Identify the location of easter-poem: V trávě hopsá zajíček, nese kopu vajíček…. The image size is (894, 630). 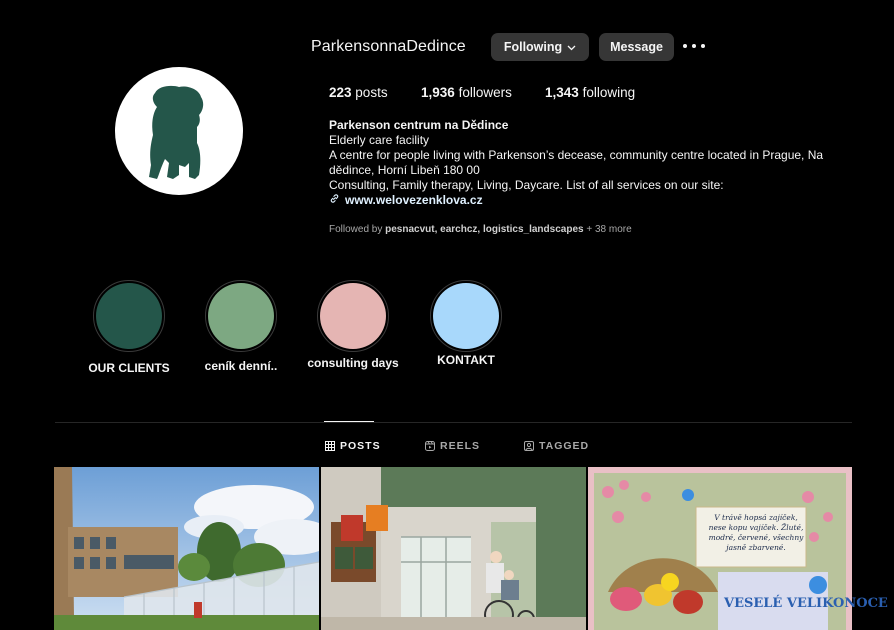
(756, 532).